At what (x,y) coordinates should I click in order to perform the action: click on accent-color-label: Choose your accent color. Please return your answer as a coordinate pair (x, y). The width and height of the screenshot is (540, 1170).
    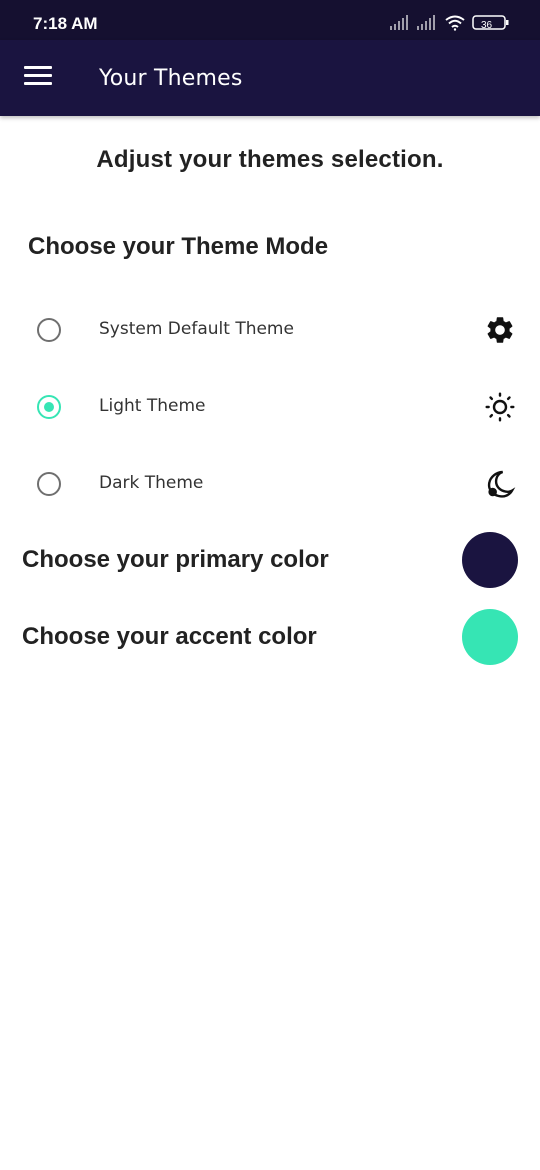
    Looking at the image, I should click on (169, 636).